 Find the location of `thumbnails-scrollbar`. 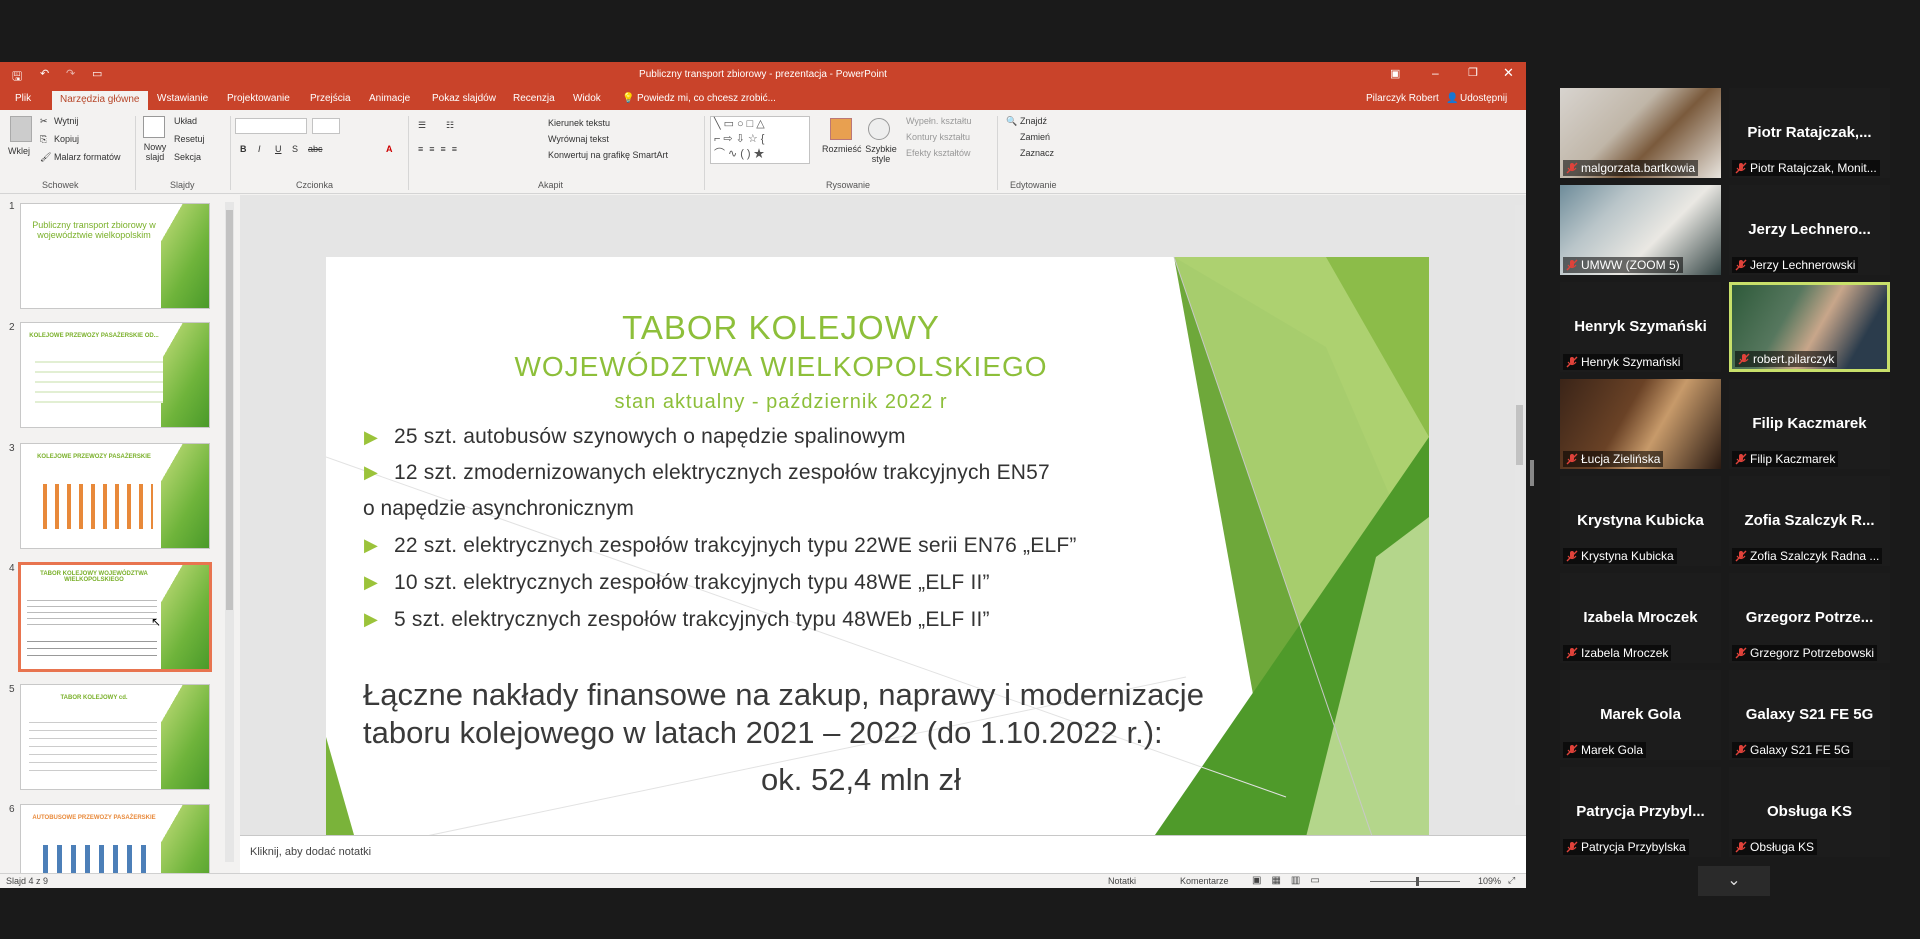

thumbnails-scrollbar is located at coordinates (229, 532).